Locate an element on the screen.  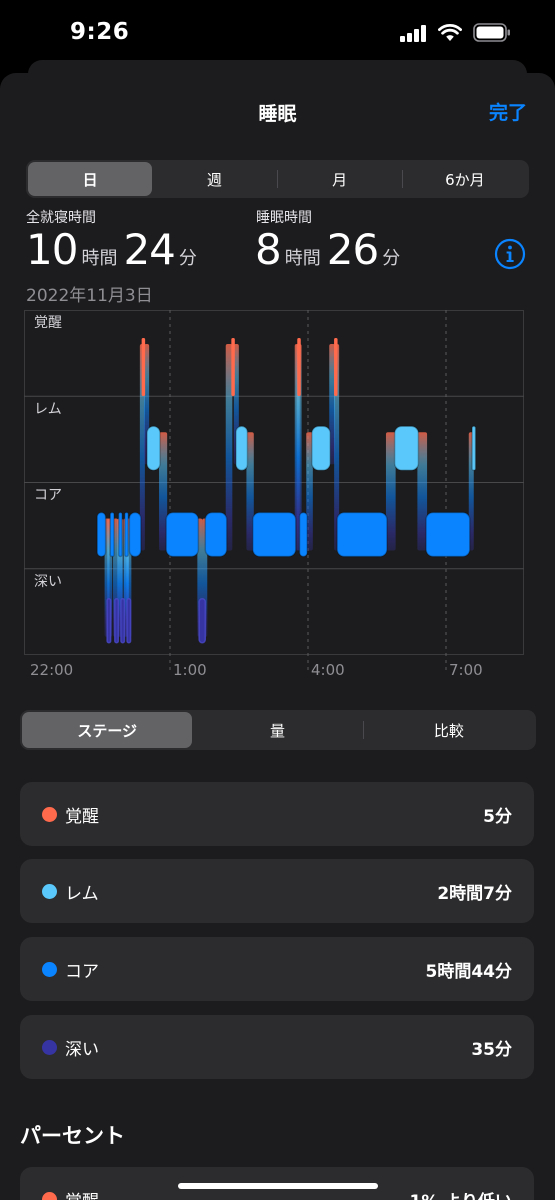
time-axis-label: 22:00 is located at coordinates (51, 670).